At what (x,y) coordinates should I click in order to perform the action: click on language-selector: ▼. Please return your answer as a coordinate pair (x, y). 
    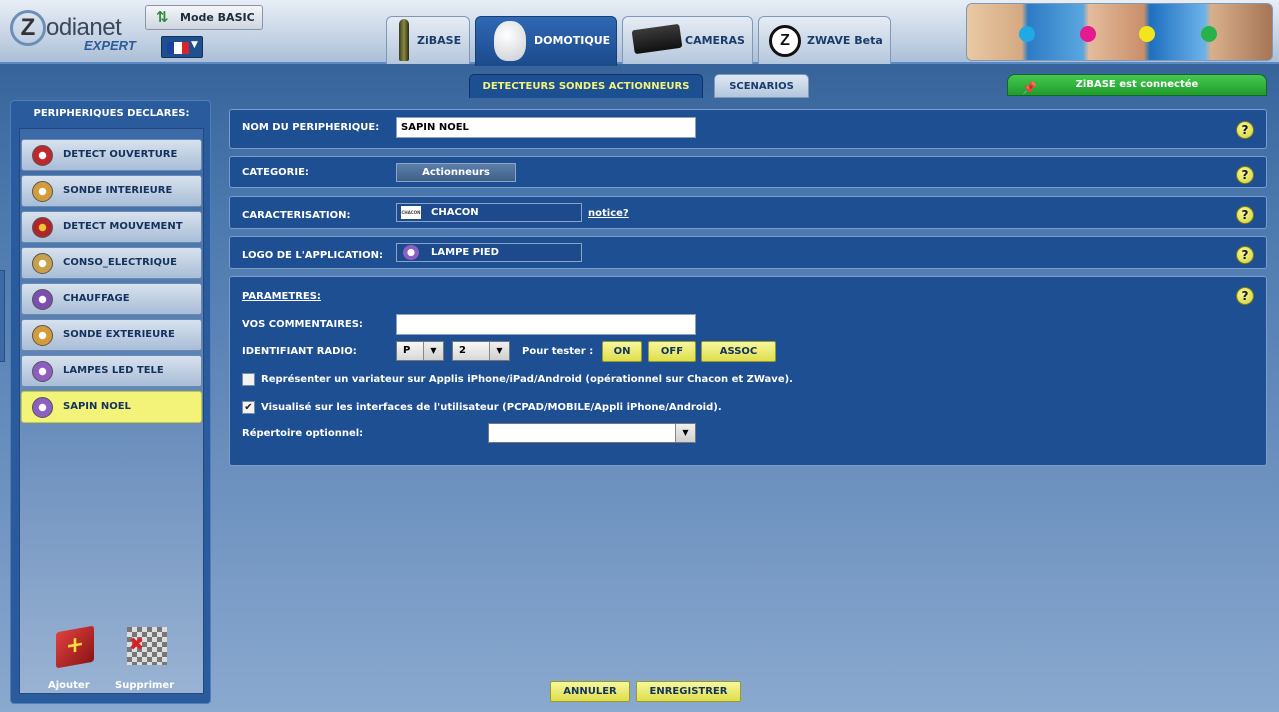
    Looking at the image, I should click on (182, 47).